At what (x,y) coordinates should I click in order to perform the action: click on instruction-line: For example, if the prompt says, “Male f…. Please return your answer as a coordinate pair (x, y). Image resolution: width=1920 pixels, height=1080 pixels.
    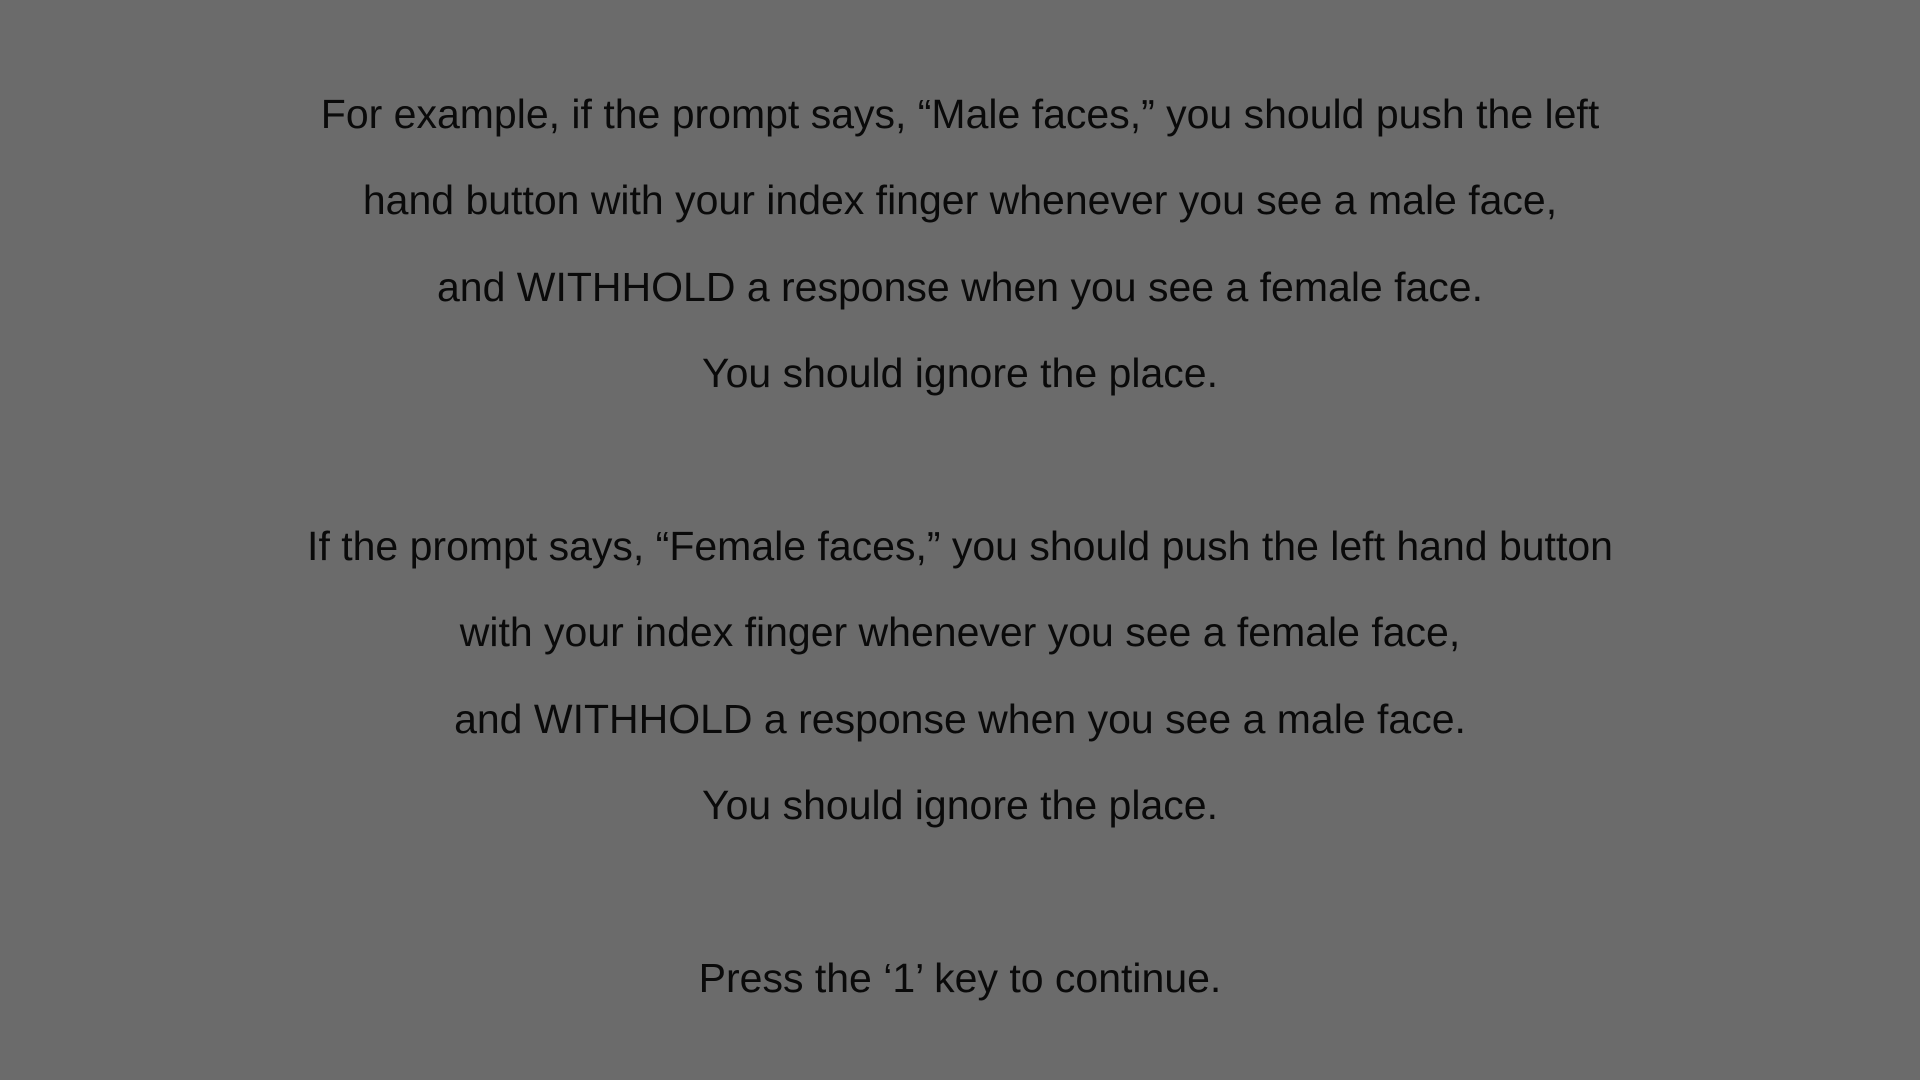
    Looking at the image, I should click on (960, 114).